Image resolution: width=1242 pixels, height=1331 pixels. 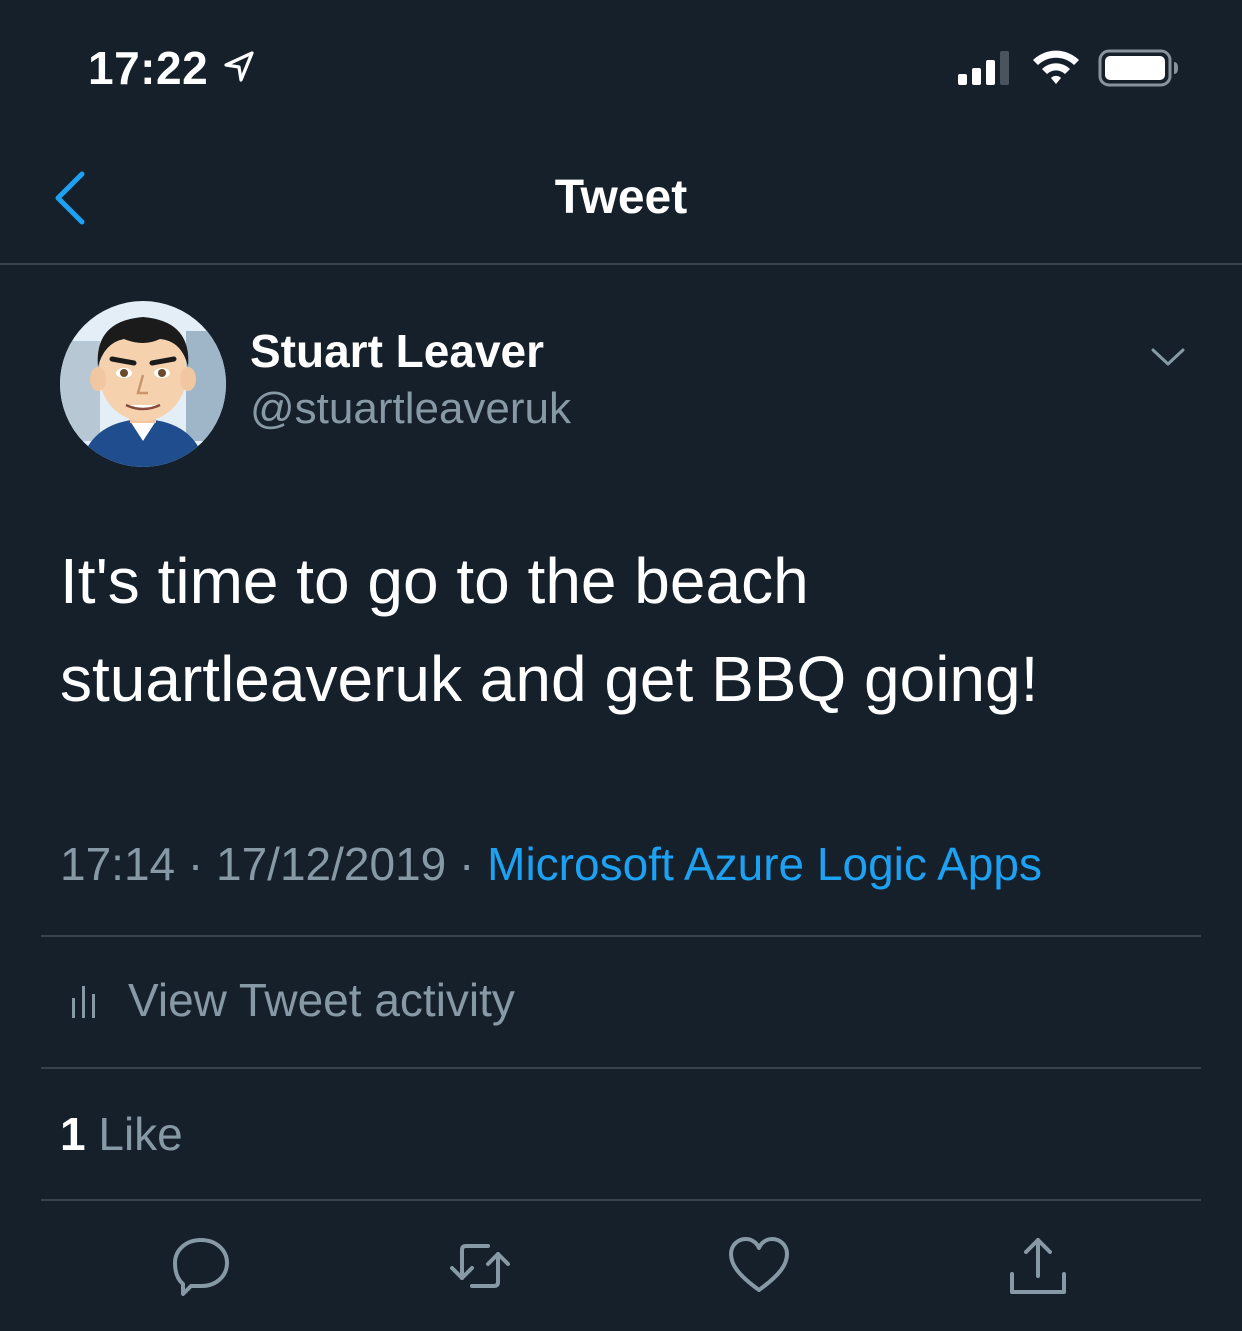 I want to click on avatar, so click(x=143, y=384).